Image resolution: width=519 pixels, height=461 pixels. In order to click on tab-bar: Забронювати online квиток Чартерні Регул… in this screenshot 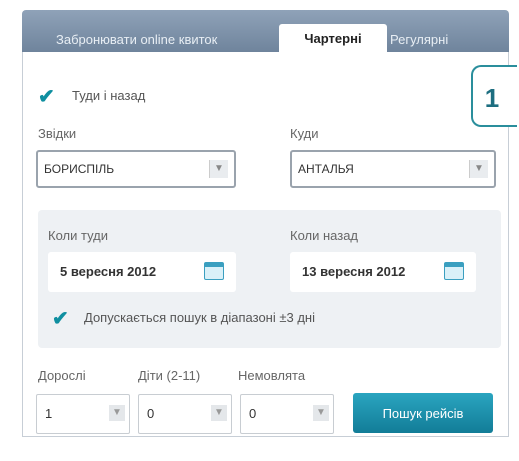, I will do `click(265, 31)`.